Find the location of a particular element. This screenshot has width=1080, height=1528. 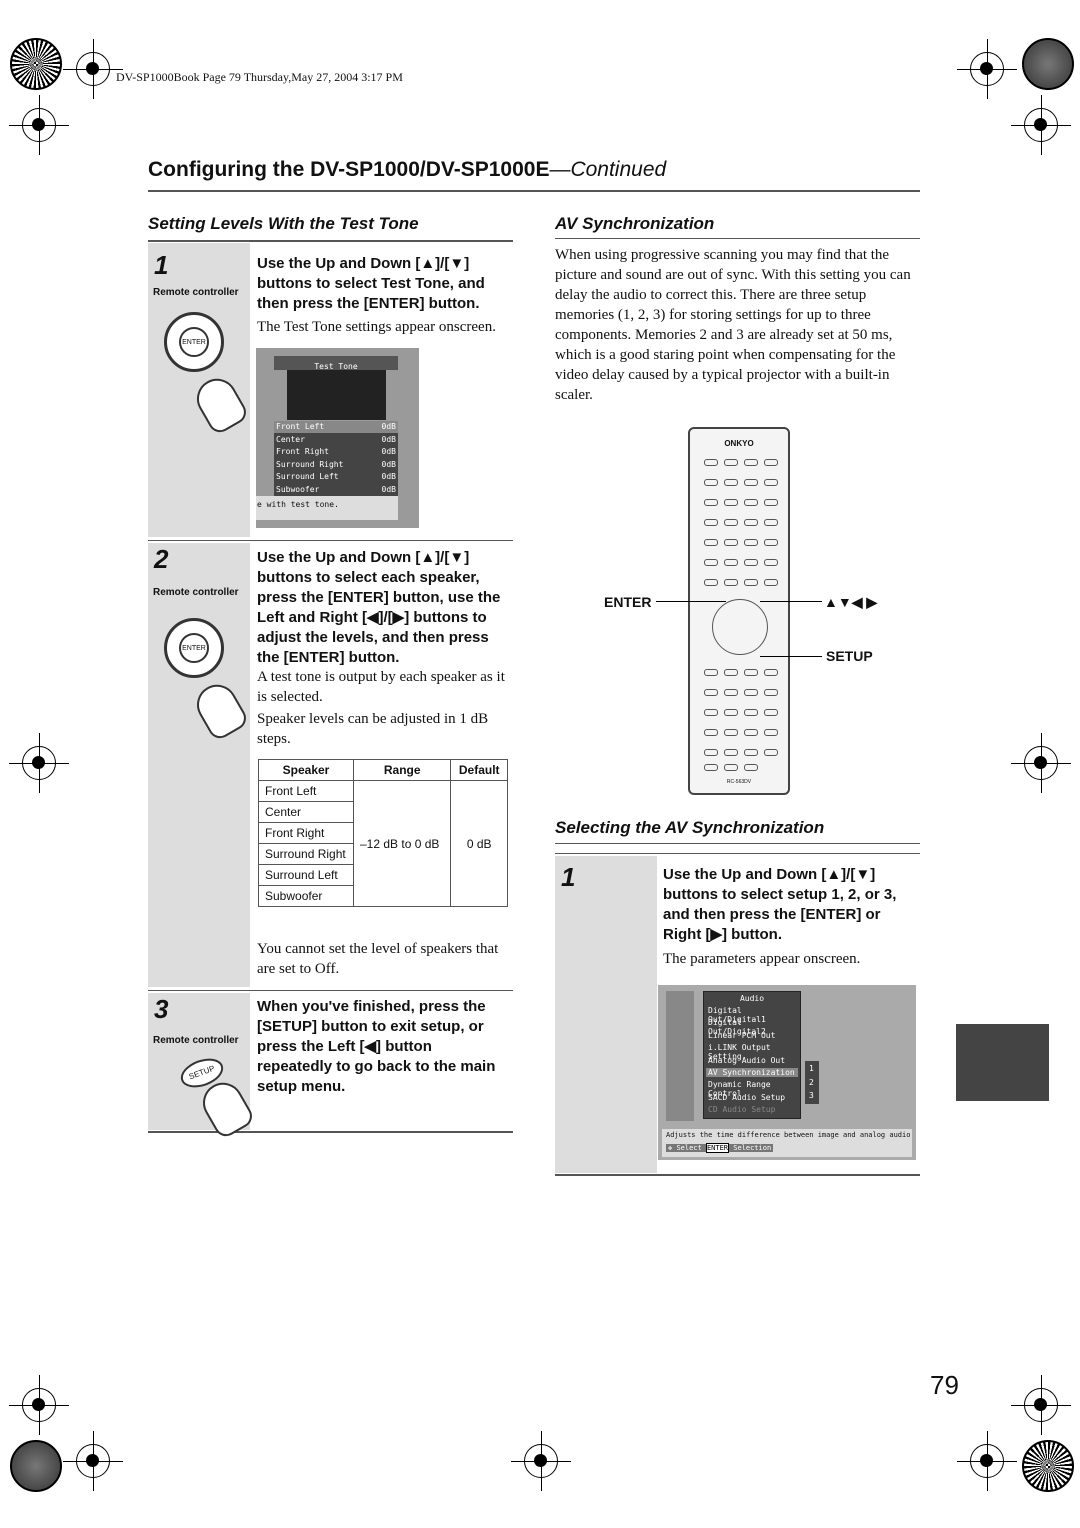

enter-callout: ENTER is located at coordinates (628, 602).